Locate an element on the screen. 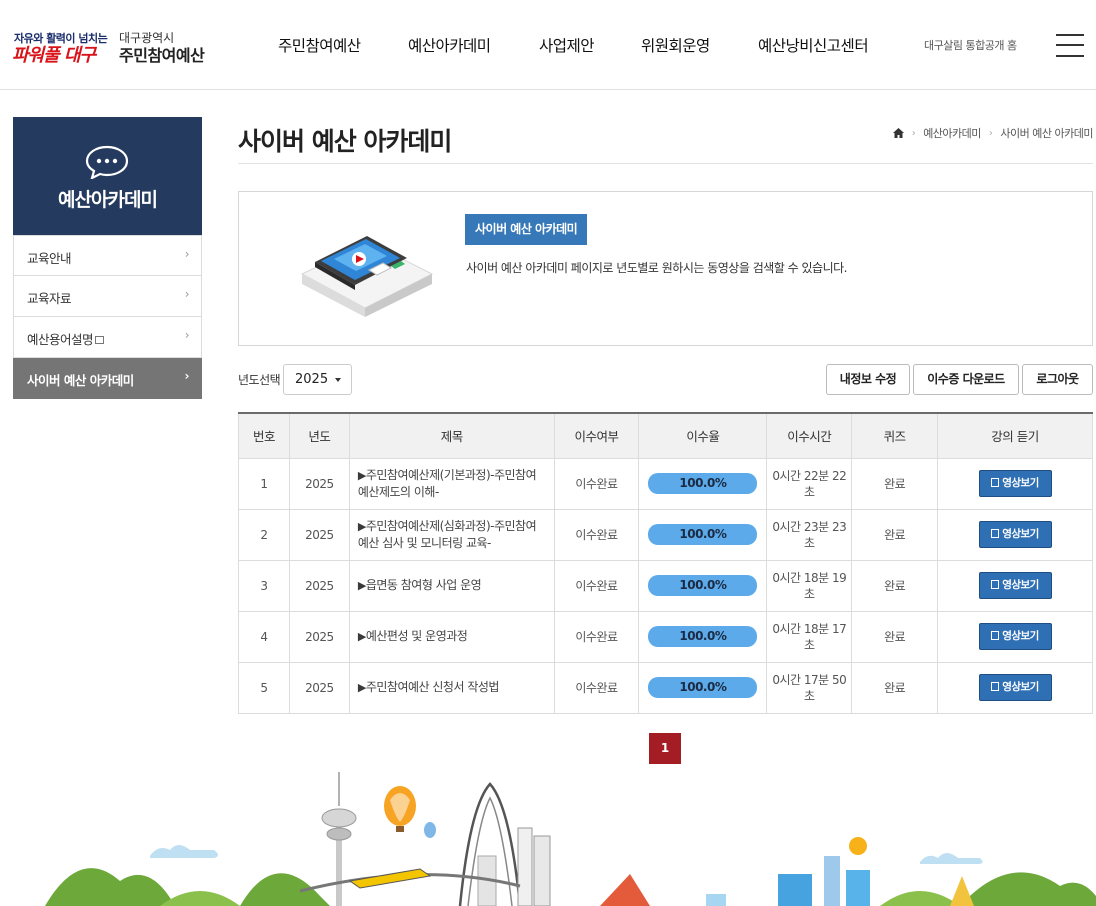 This screenshot has height=906, width=1096. sidebar-item-budget-glossary: 예산용어설명 › is located at coordinates (107, 337).